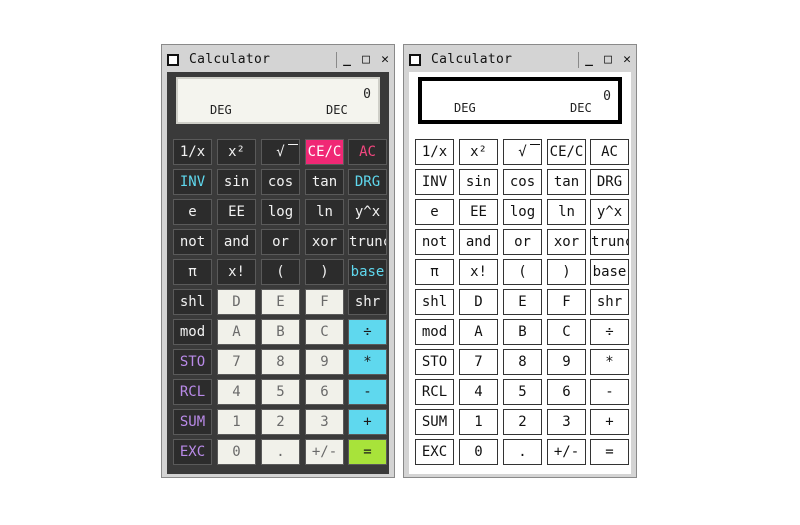 This screenshot has width=800, height=525. What do you see at coordinates (324, 302) in the screenshot?
I see `key-f-button: F` at bounding box center [324, 302].